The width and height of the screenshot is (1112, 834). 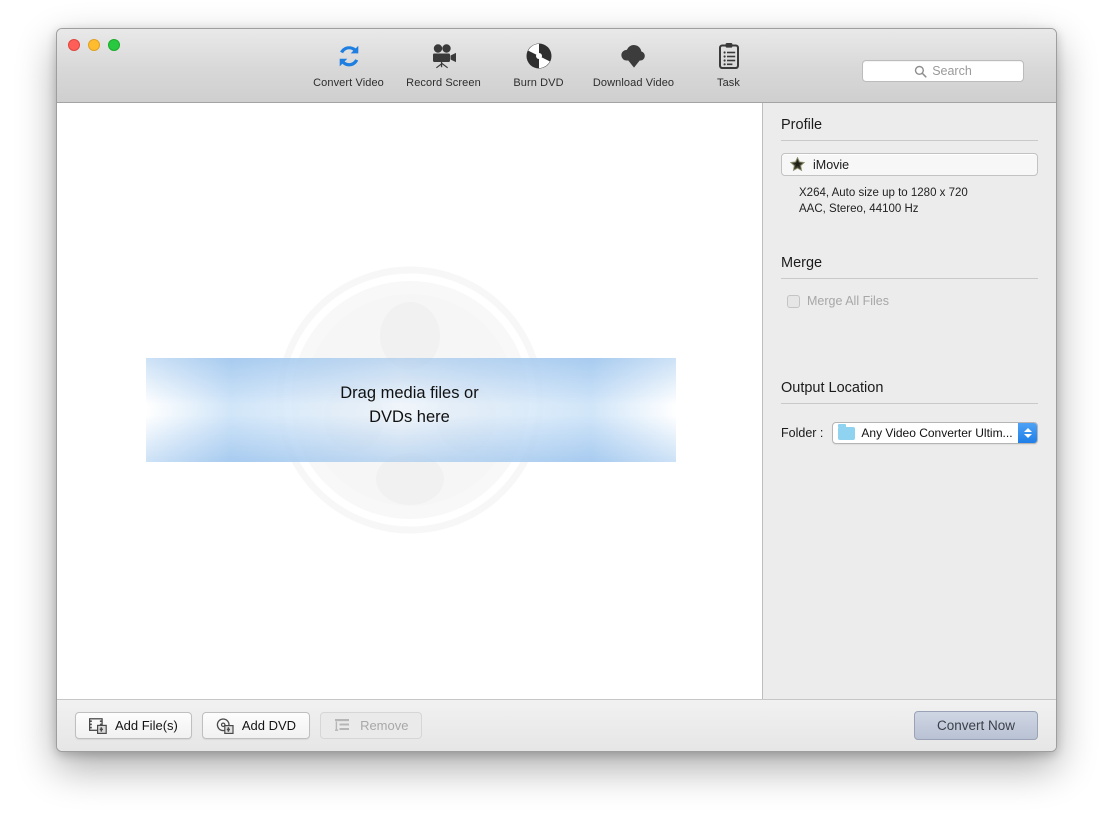 What do you see at coordinates (802, 125) in the screenshot?
I see `profile-section-title: Profile` at bounding box center [802, 125].